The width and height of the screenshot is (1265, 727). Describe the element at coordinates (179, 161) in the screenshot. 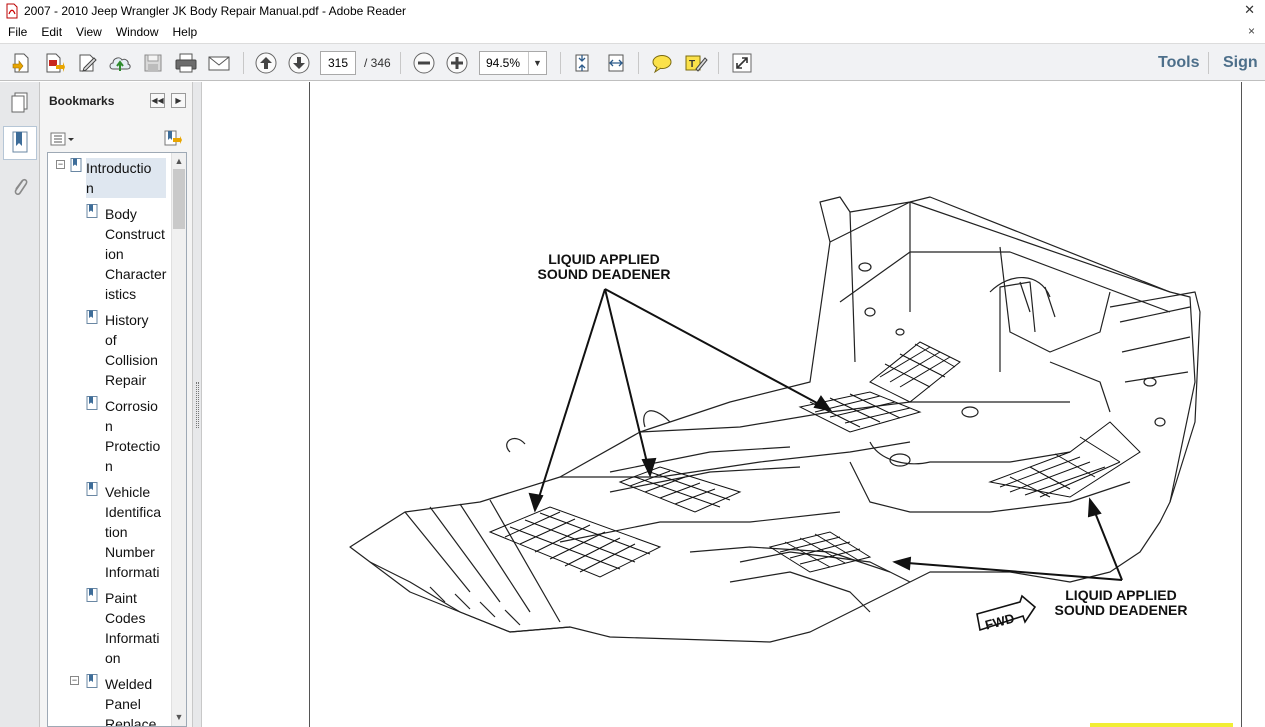

I see `scroll-up-icon: ▲` at that location.